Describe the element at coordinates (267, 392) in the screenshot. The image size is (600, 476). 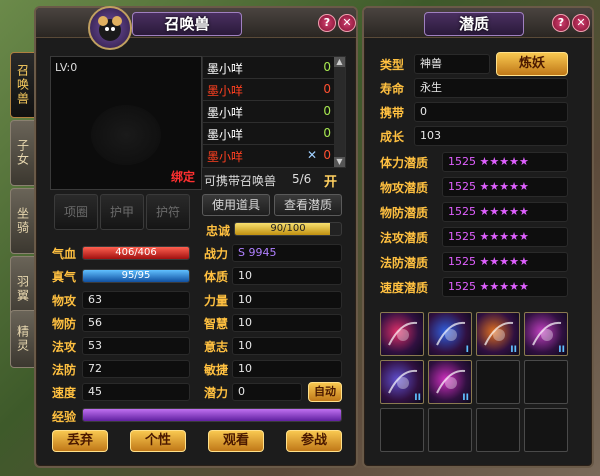
I see `potential-value: 0` at that location.